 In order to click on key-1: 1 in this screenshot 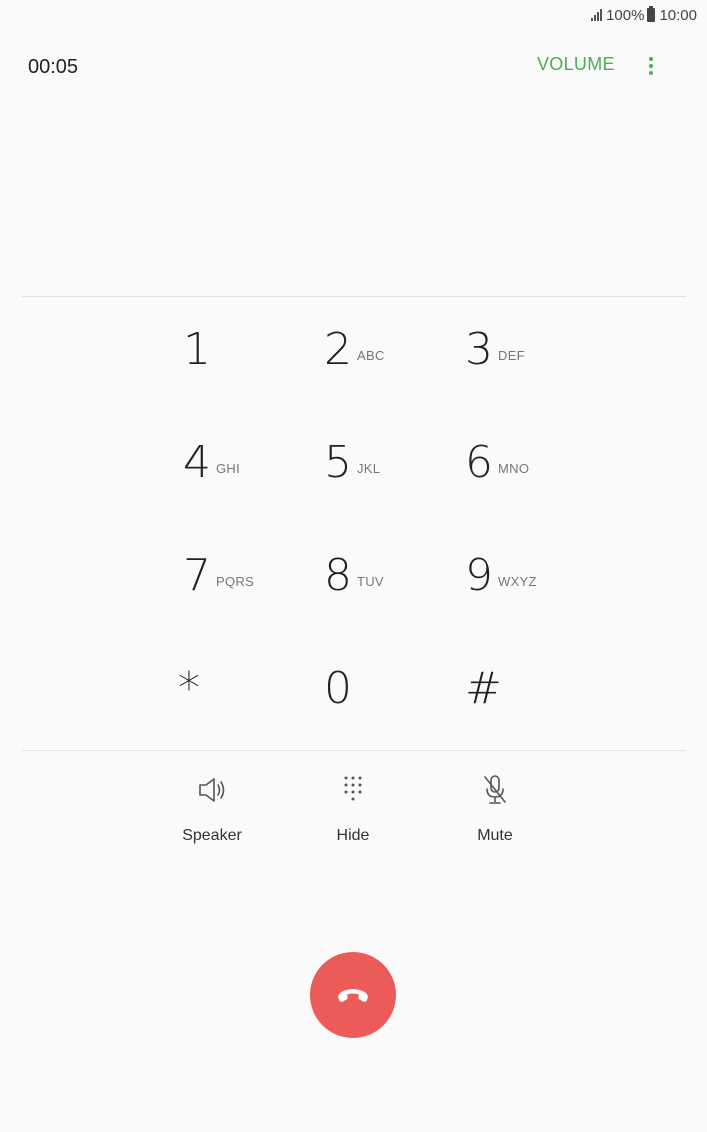, I will do `click(233, 338)`.